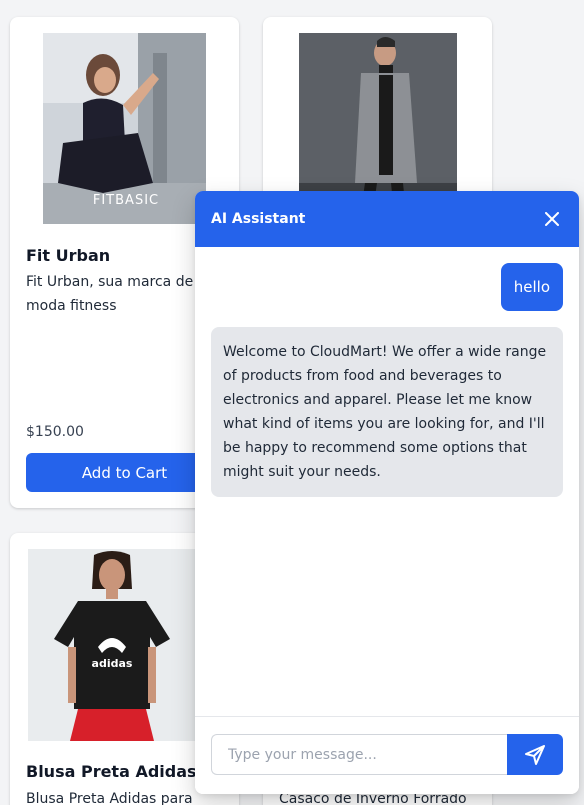 The width and height of the screenshot is (584, 805). I want to click on product-image: FITBASIC, so click(124, 128).